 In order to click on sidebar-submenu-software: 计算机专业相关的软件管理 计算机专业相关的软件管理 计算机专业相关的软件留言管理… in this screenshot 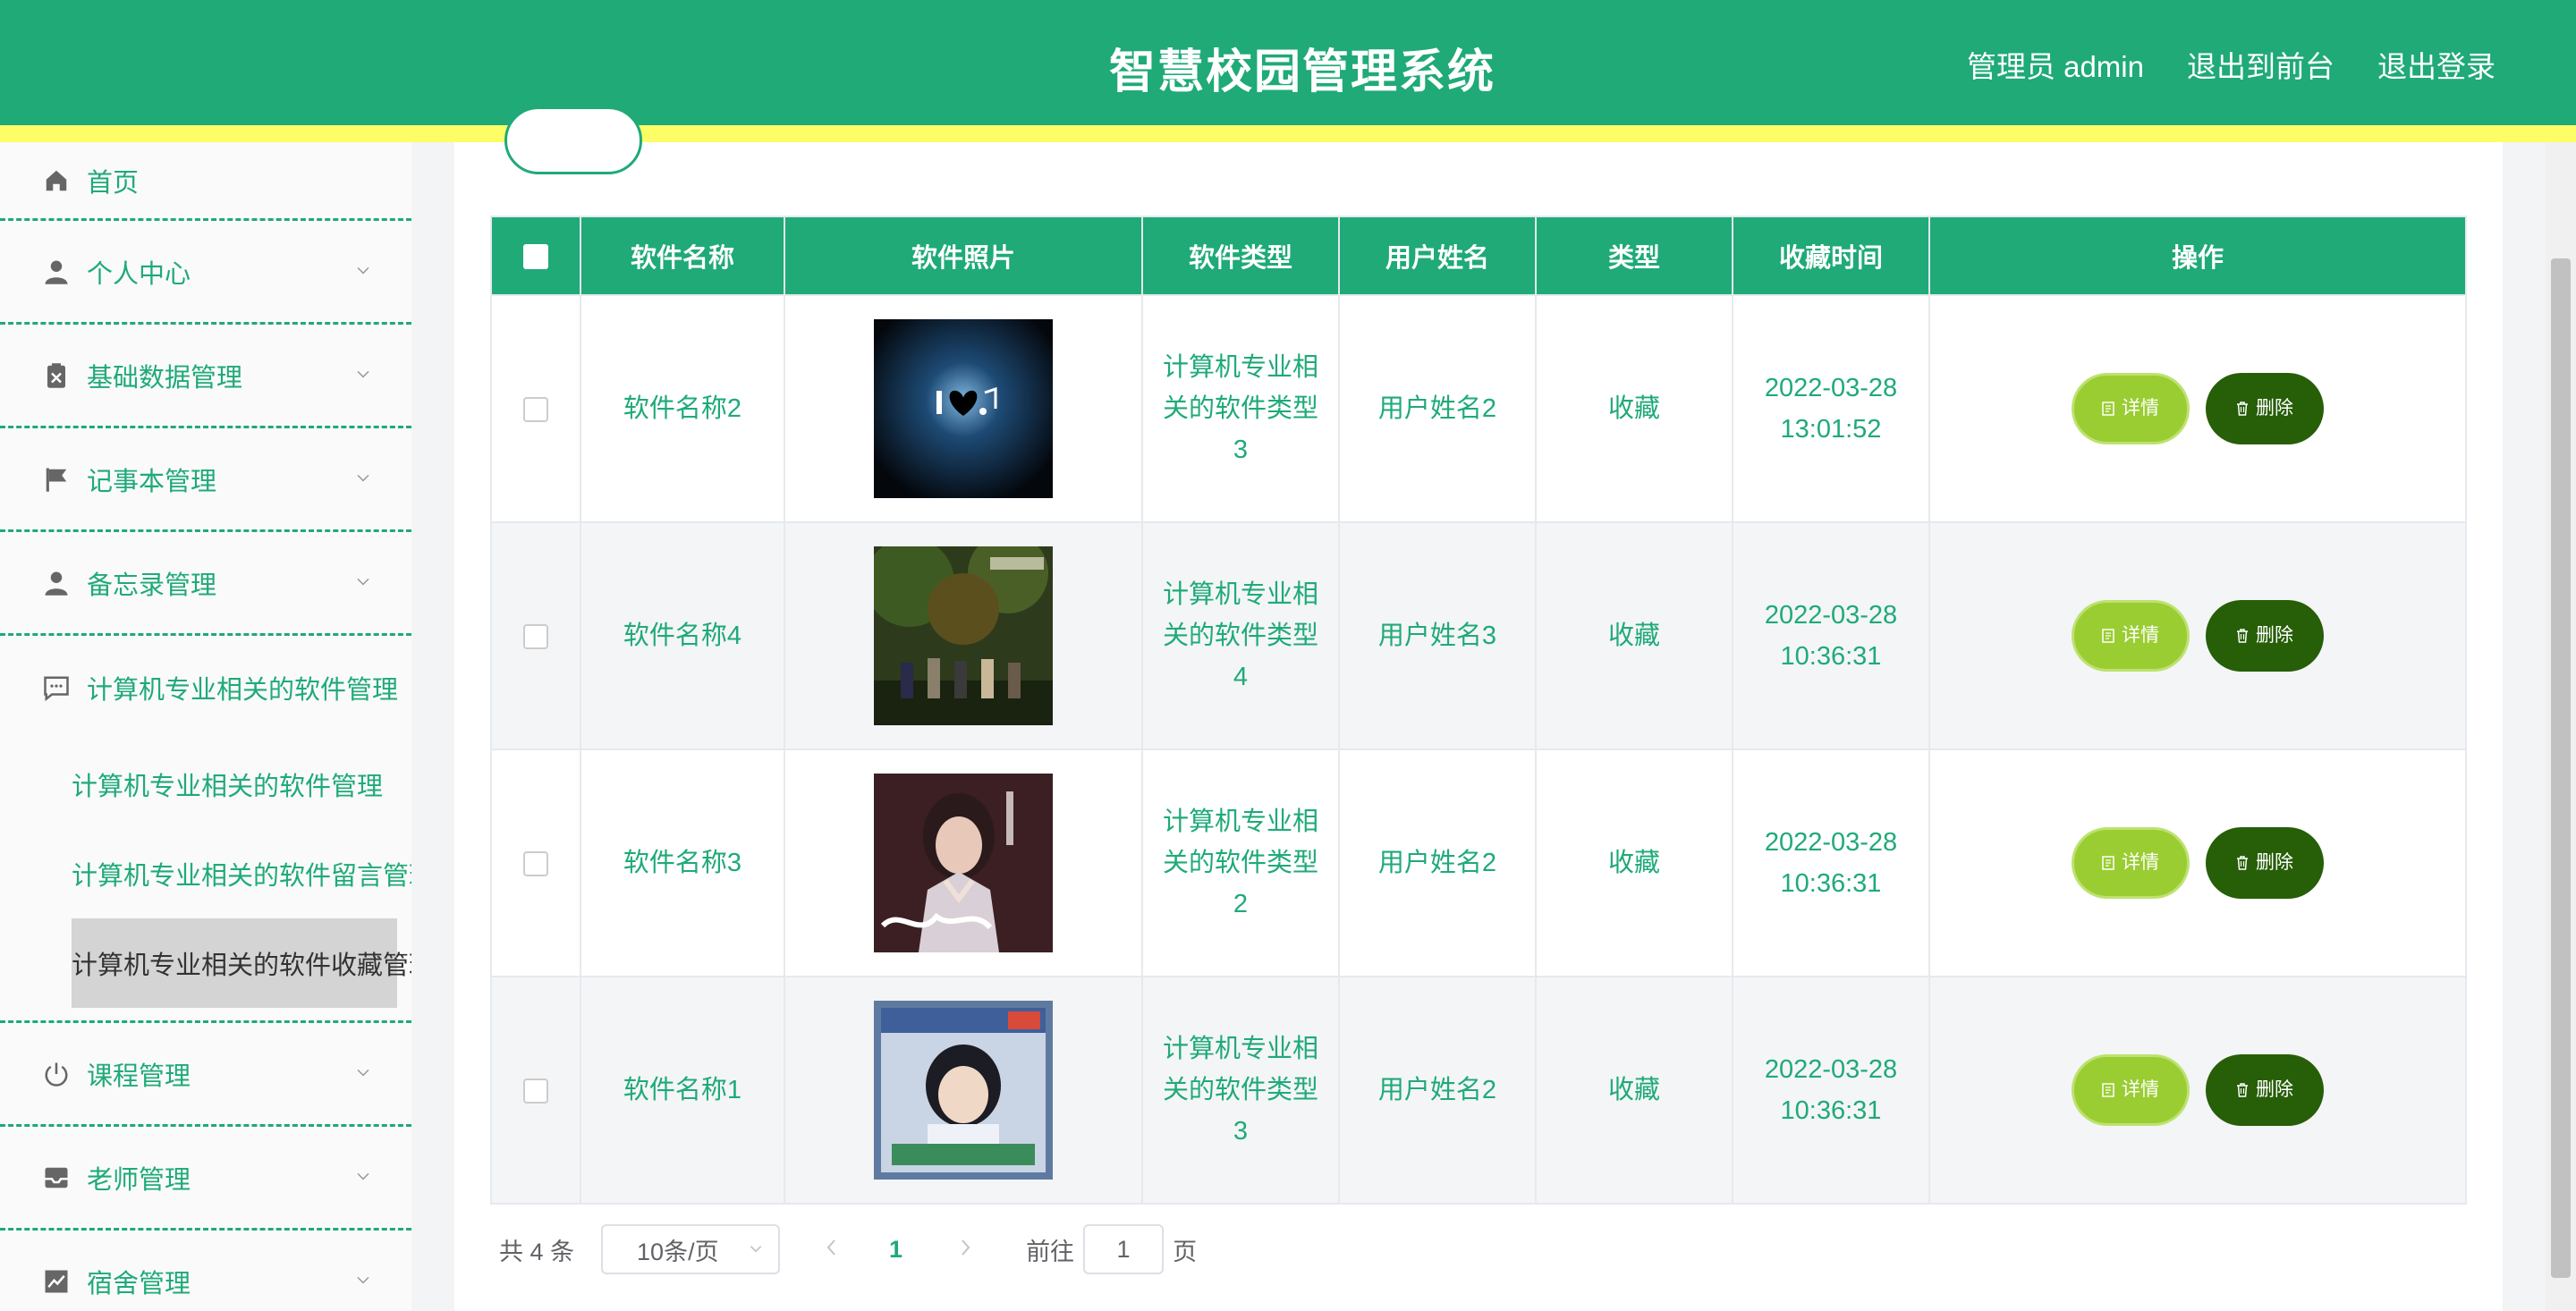, I will do `click(205, 829)`.